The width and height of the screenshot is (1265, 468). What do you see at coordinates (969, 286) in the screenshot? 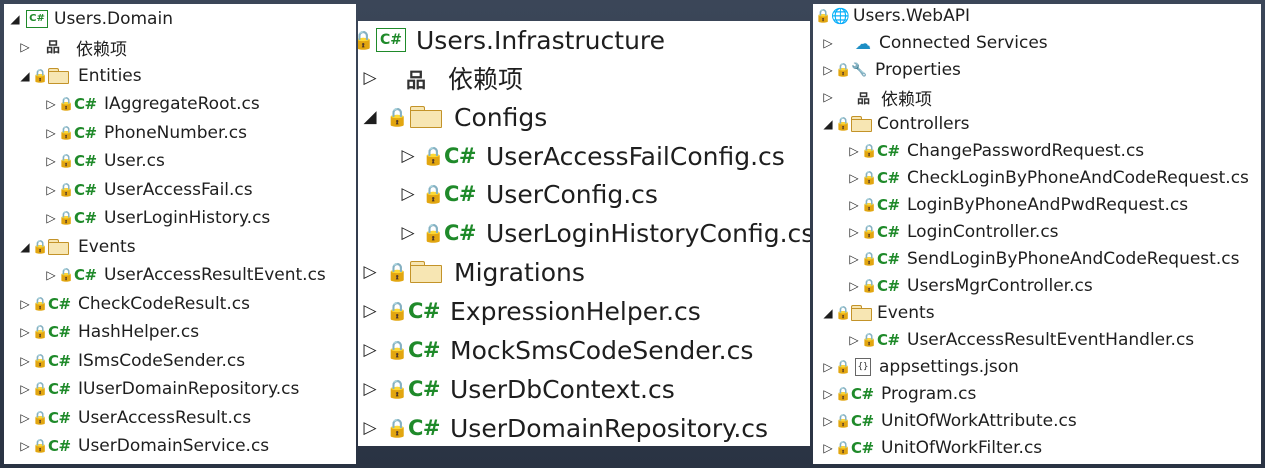
I see `file-node: ▷ 🔒 C# UsersMgrController.cs` at bounding box center [969, 286].